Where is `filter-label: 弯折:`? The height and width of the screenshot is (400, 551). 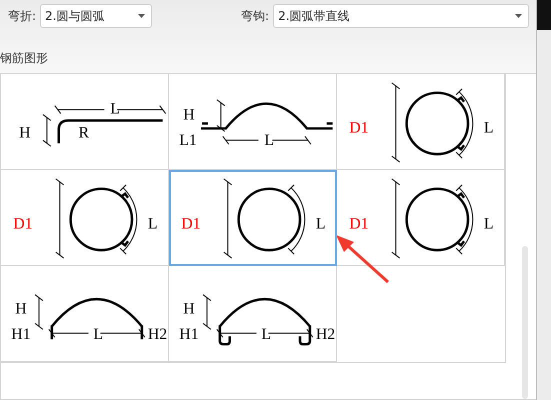
filter-label: 弯折: is located at coordinates (22, 16).